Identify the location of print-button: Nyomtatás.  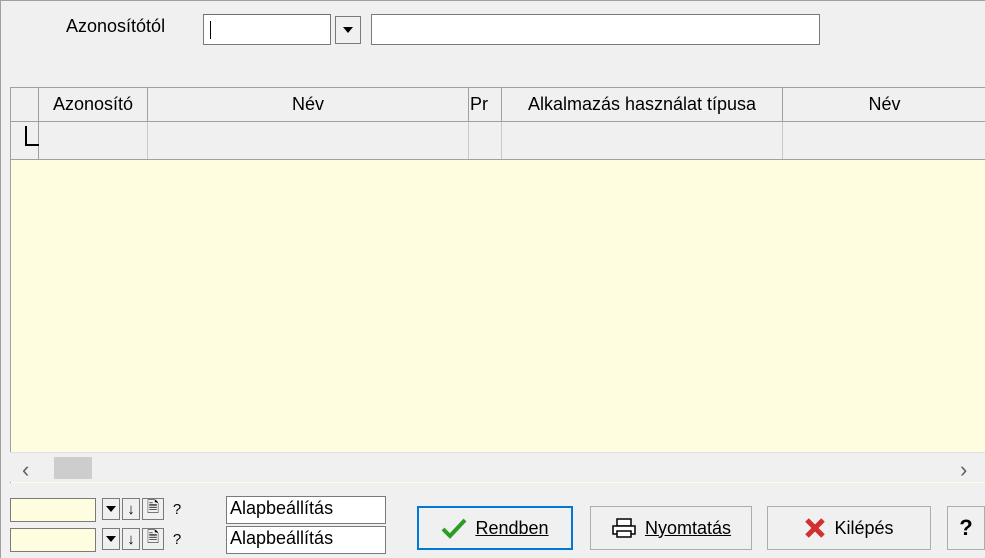
(671, 528).